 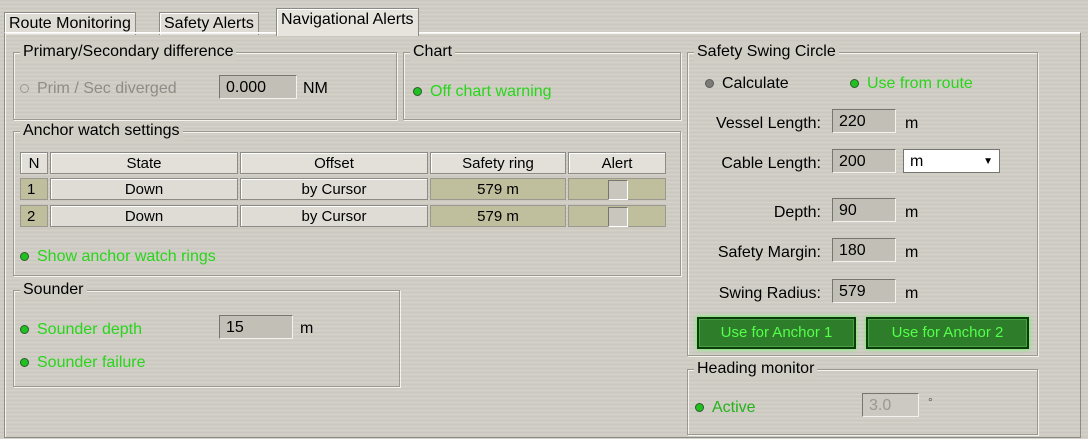 I want to click on prim-sec-unit: NM, so click(x=315, y=88).